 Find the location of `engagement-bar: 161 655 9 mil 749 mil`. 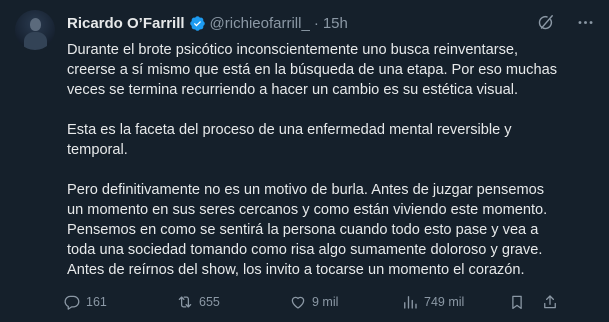

engagement-bar: 161 655 9 mil 749 mil is located at coordinates (333, 302).